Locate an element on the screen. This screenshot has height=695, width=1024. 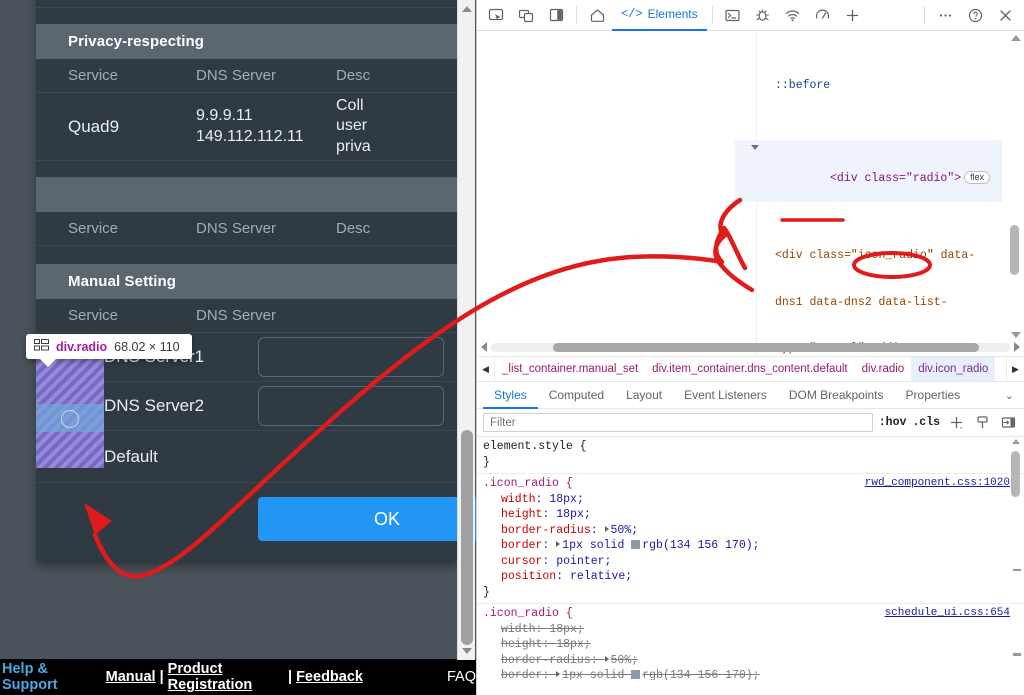
dom-line: <div class="icon_radio" data- is located at coordinates (868, 256).